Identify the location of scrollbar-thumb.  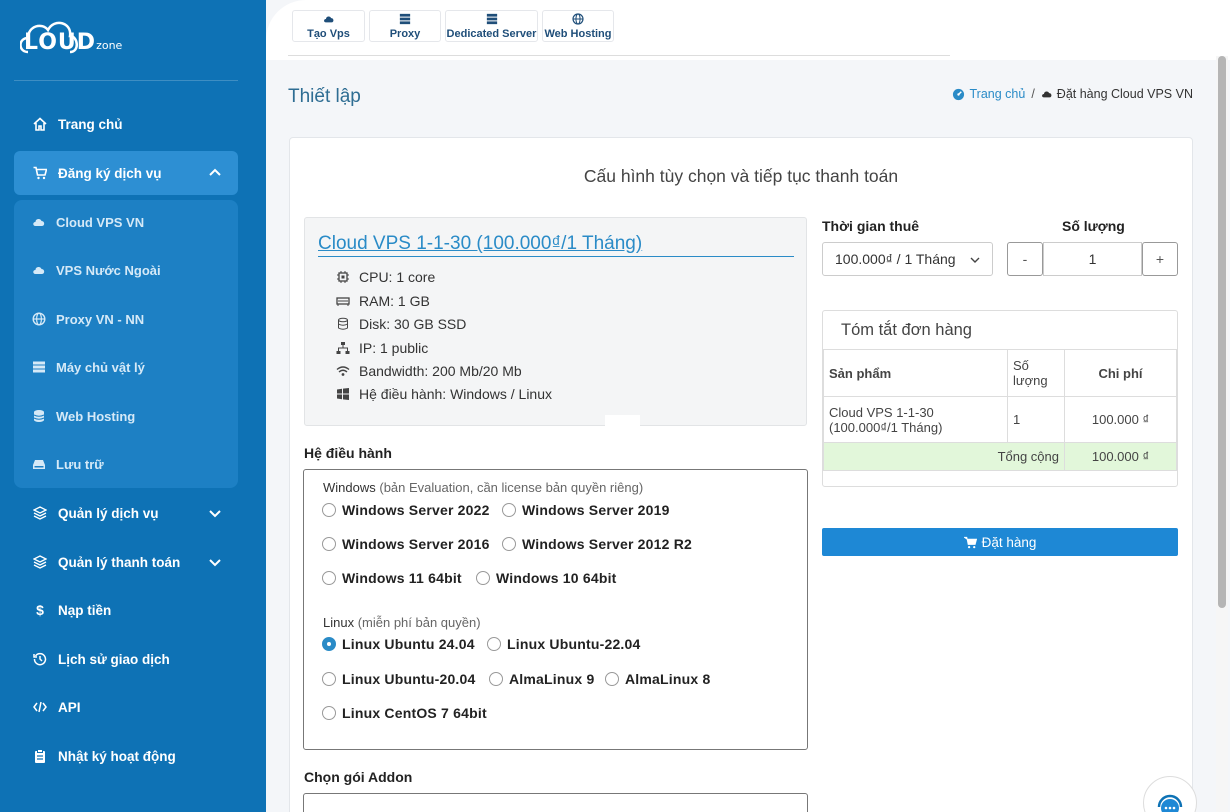
(1222, 332).